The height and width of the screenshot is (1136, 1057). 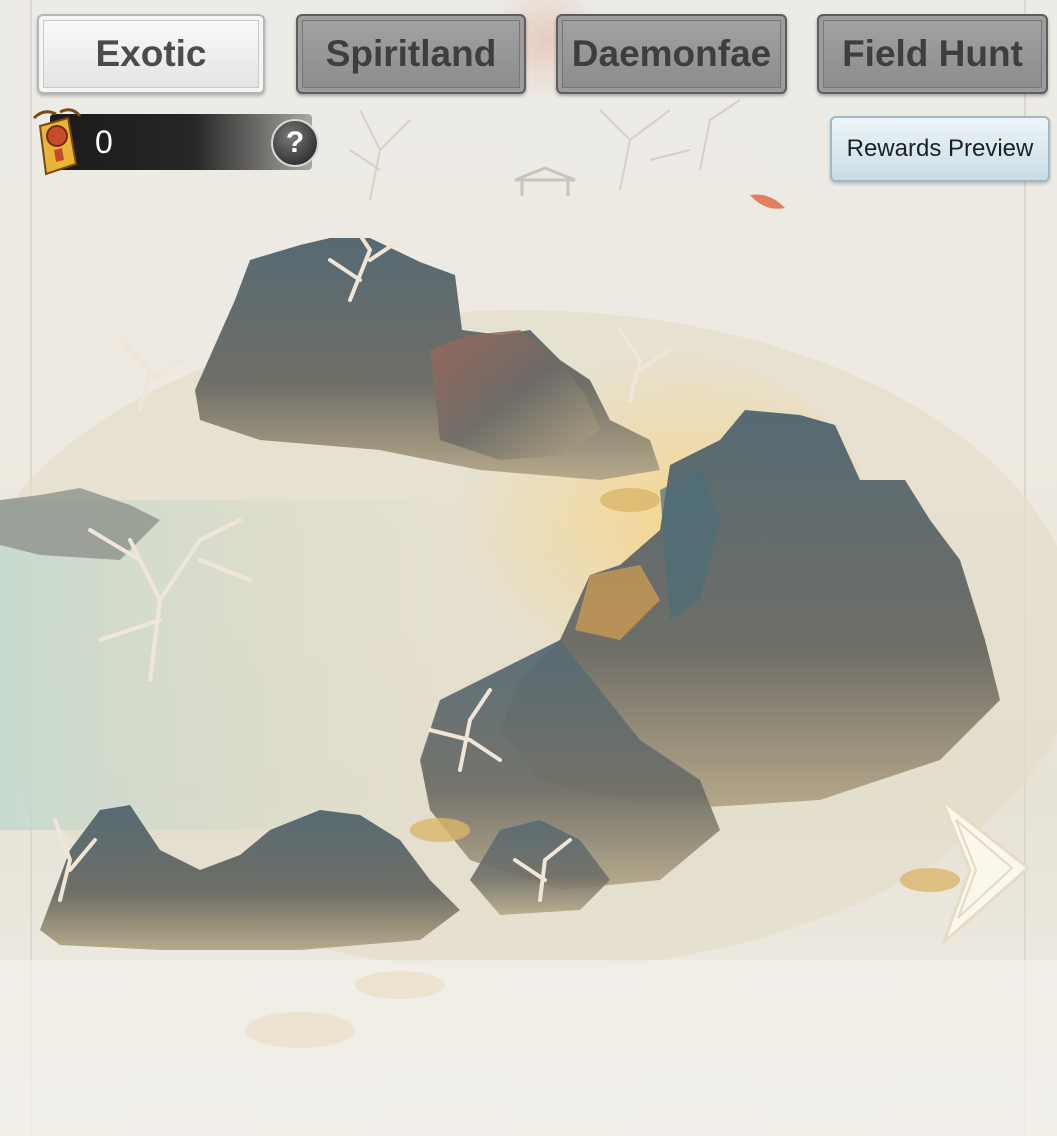 What do you see at coordinates (985, 871) in the screenshot?
I see `chevron-right-icon` at bounding box center [985, 871].